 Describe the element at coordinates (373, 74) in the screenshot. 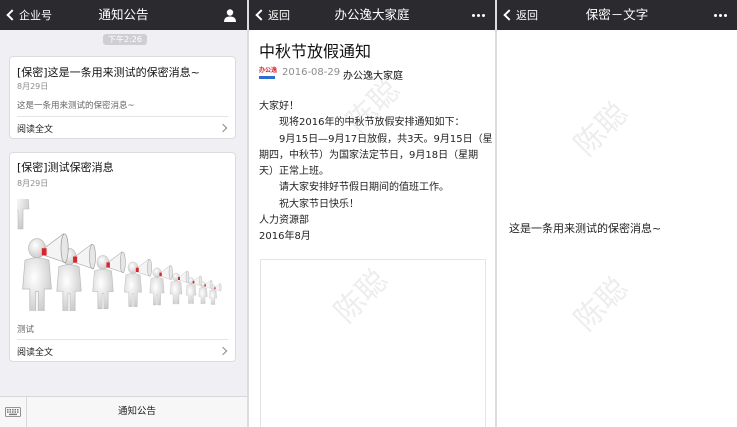

I see `article-author-link: 办公逸大家庭` at that location.